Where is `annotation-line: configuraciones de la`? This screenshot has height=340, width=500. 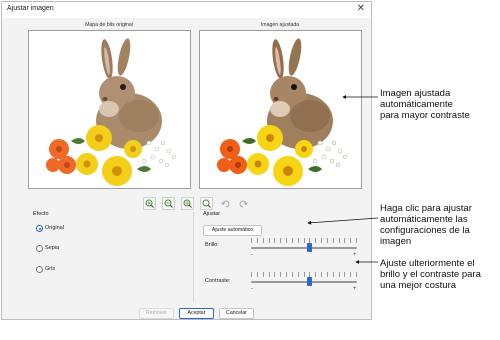 annotation-line: configuraciones de la is located at coordinates (425, 230).